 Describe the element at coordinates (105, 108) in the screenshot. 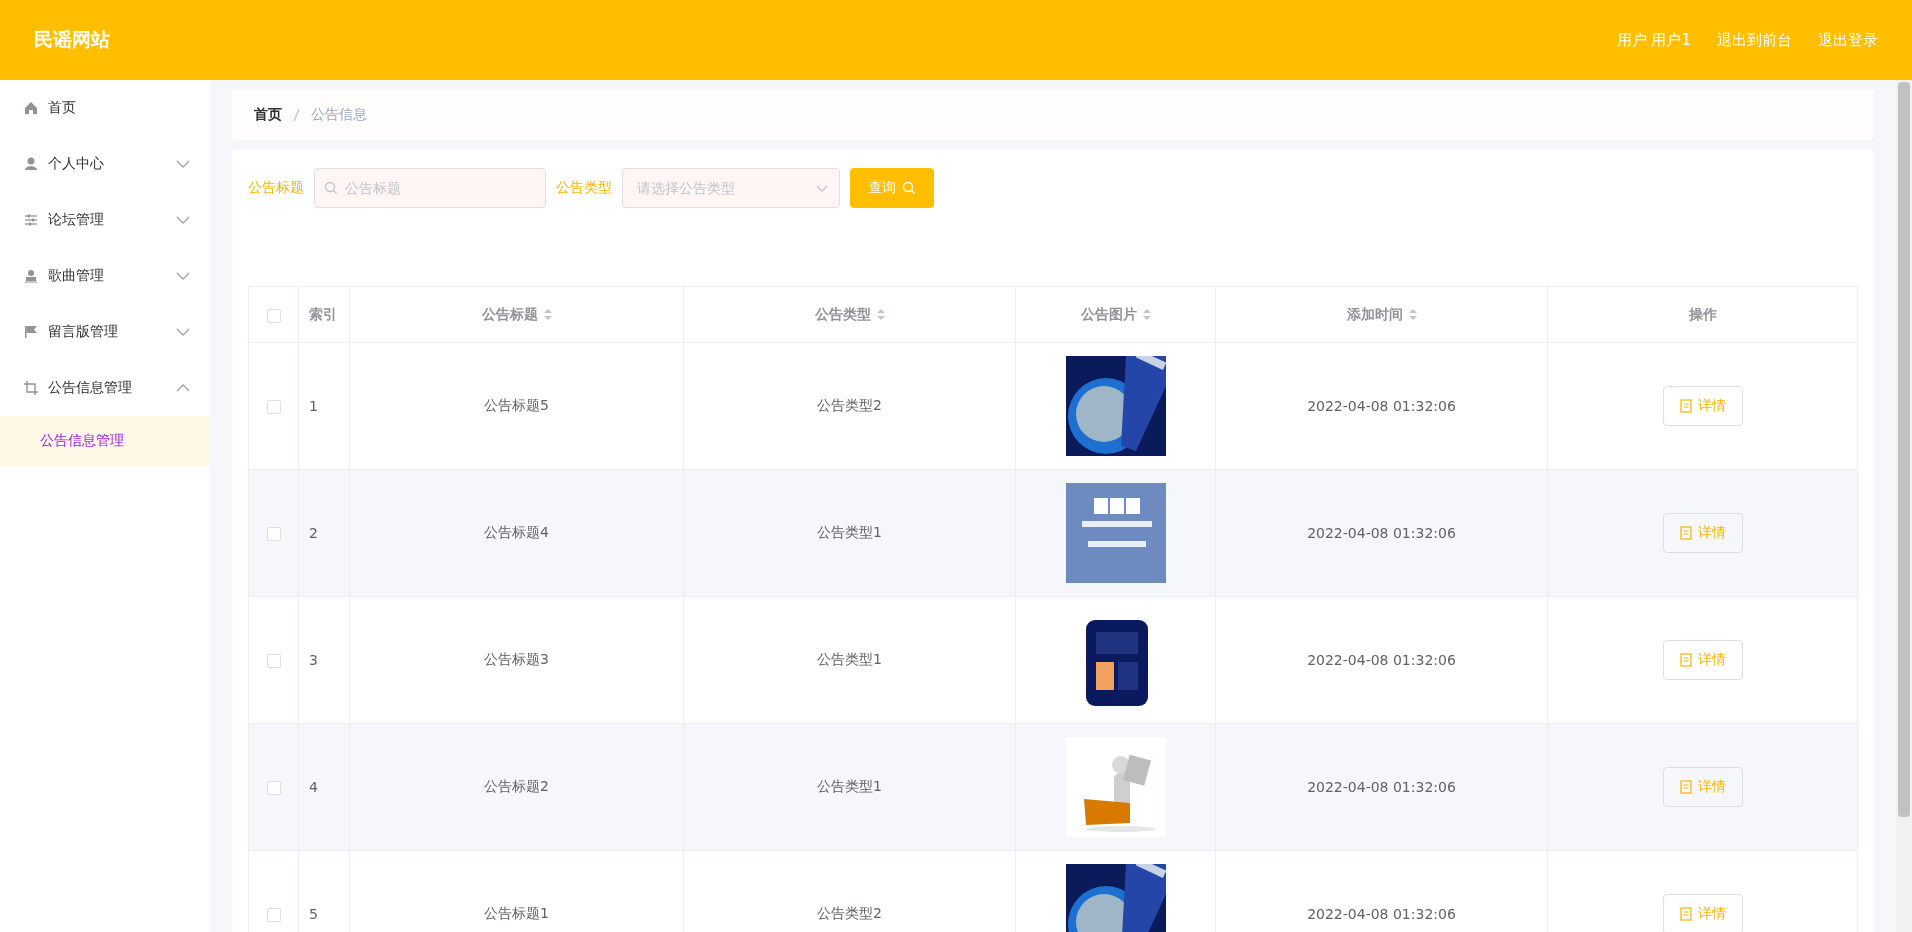

I see `menu-item: 首页` at that location.